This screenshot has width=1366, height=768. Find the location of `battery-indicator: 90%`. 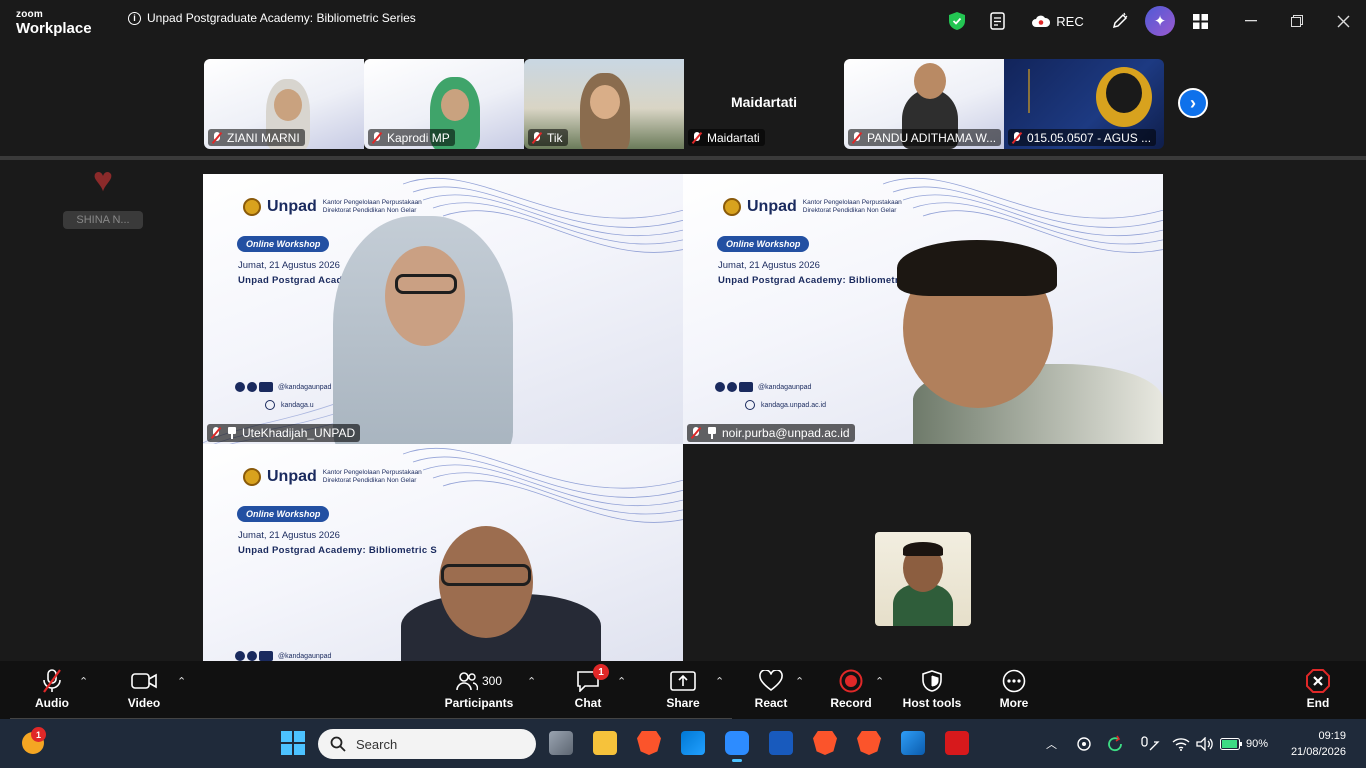

battery-indicator: 90% is located at coordinates (1244, 743).